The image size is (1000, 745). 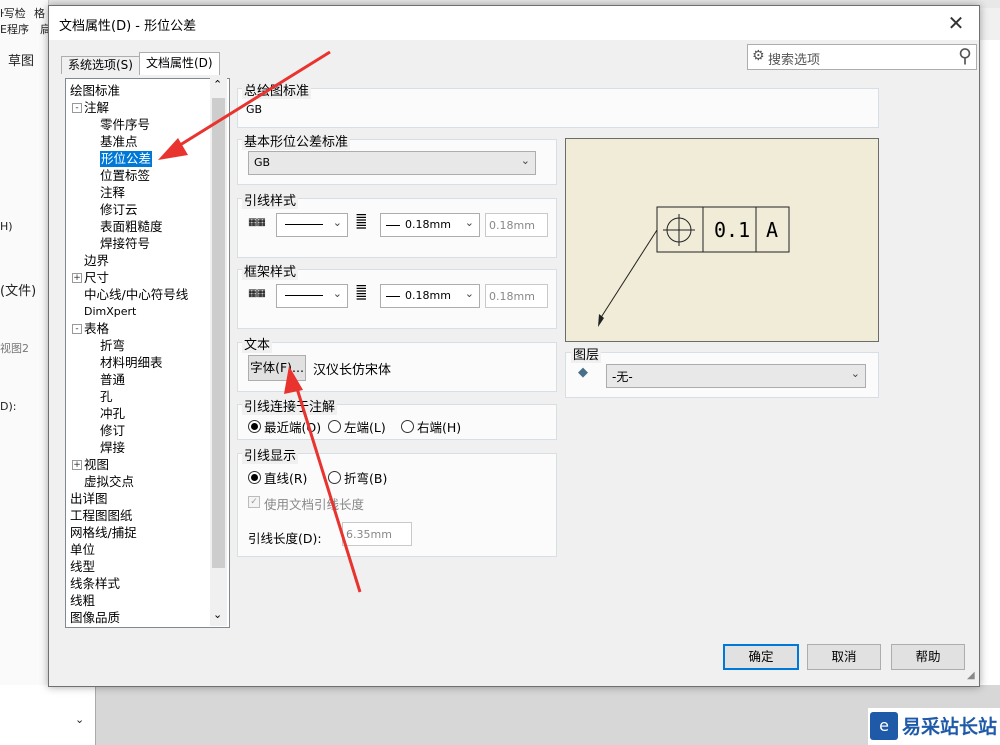 I want to click on watermark-logo-icon: e, so click(x=884, y=726).